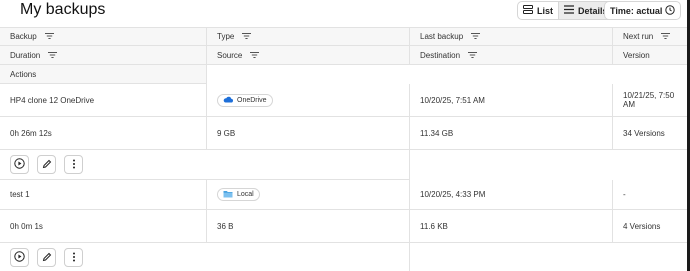  What do you see at coordinates (528, 10) in the screenshot?
I see `list-icon` at bounding box center [528, 10].